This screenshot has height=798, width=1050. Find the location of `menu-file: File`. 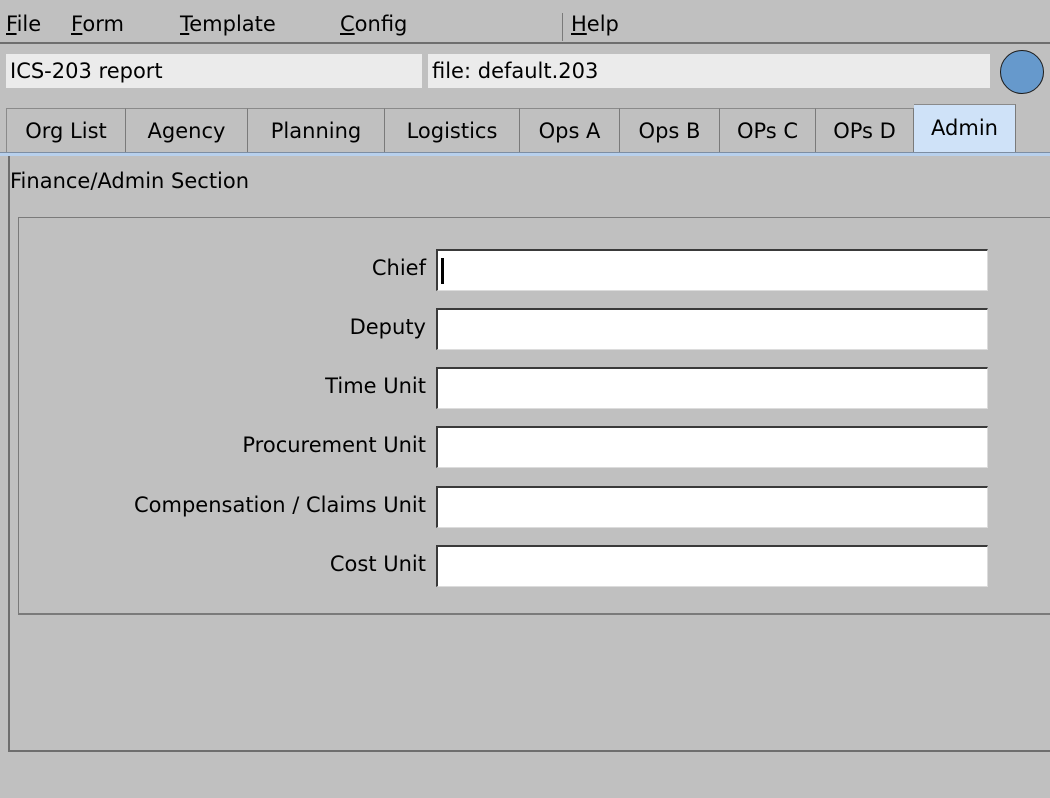

menu-file: File is located at coordinates (23, 24).